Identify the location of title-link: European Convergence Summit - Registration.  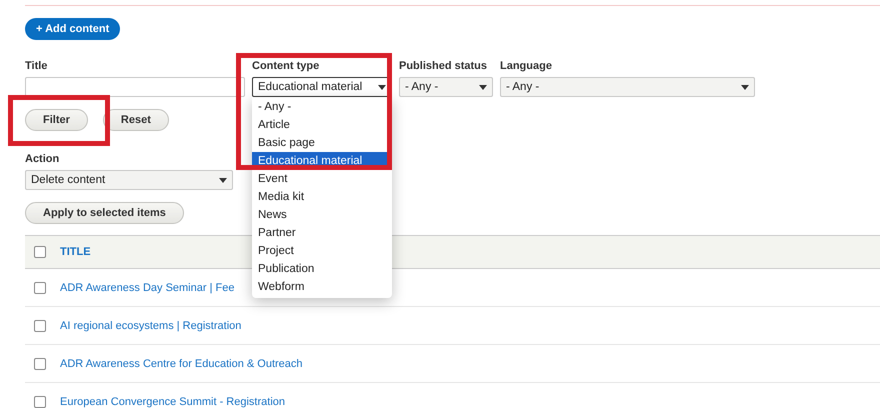
(173, 402).